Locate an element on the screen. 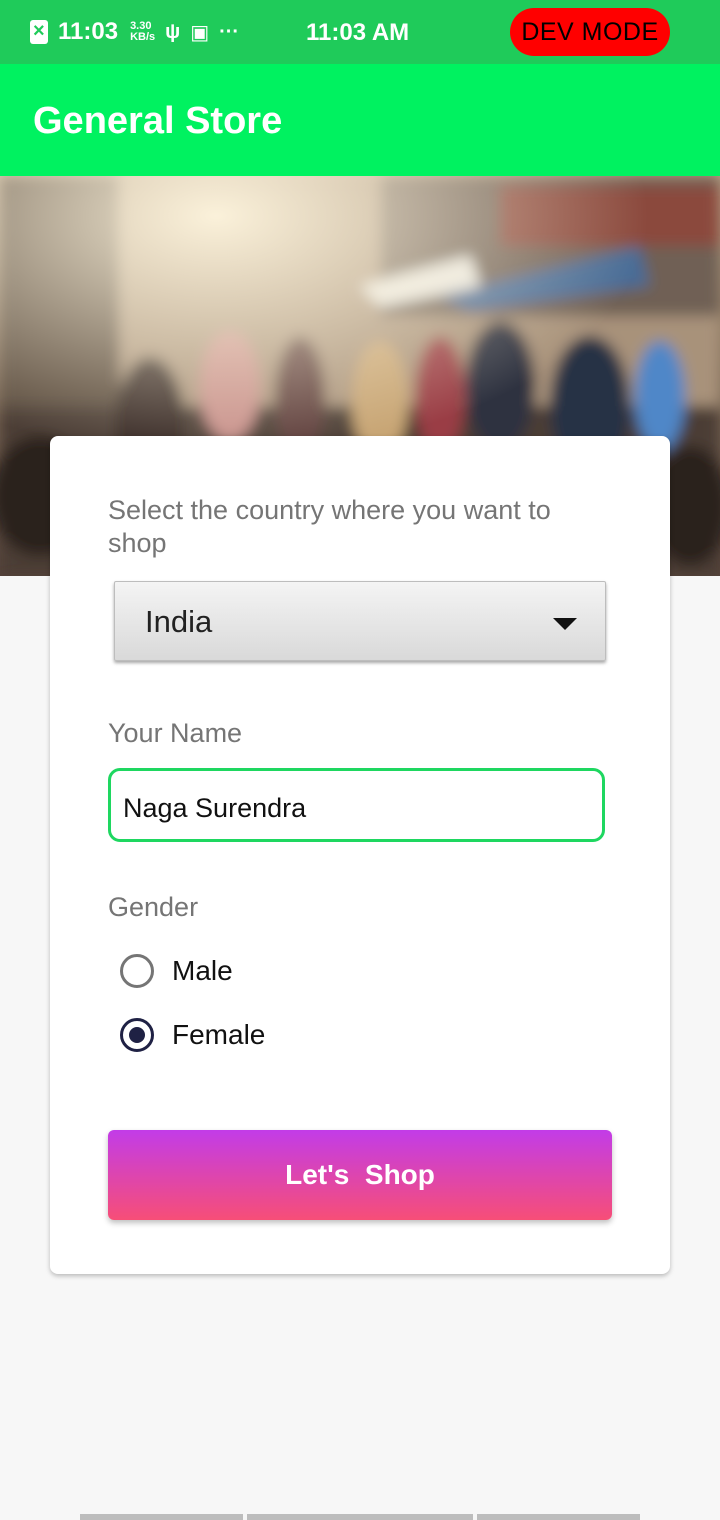  network-speed-unit: KB/s is located at coordinates (143, 37).